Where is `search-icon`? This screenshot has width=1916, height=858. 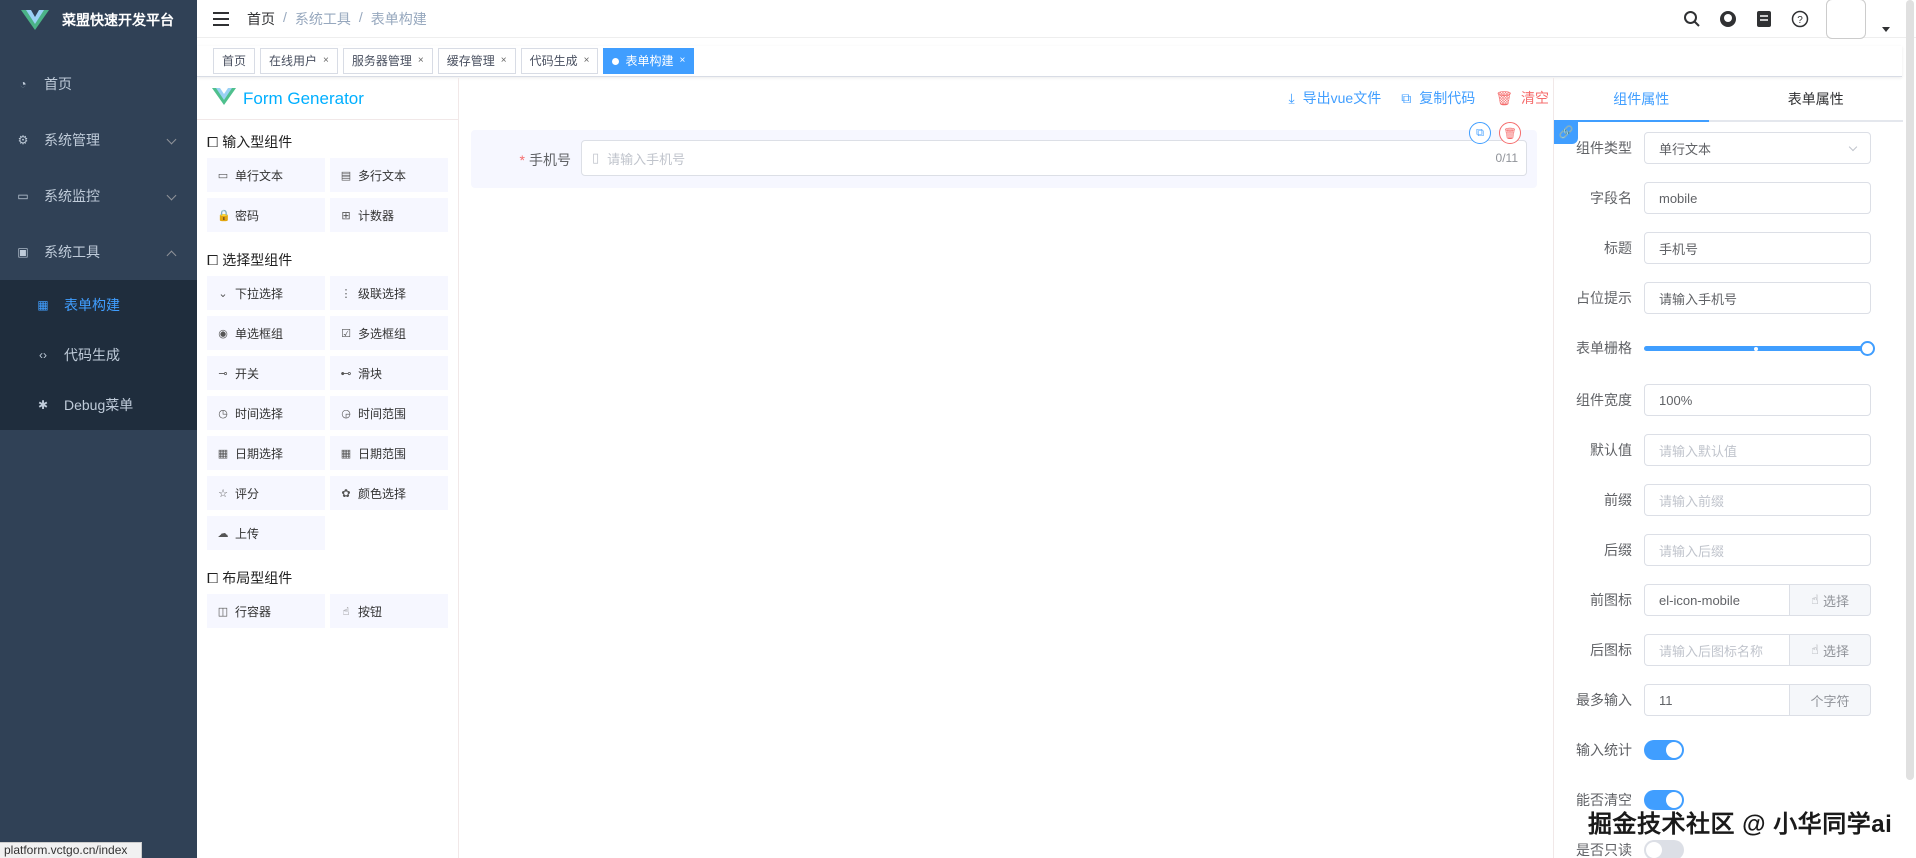
search-icon is located at coordinates (1692, 19).